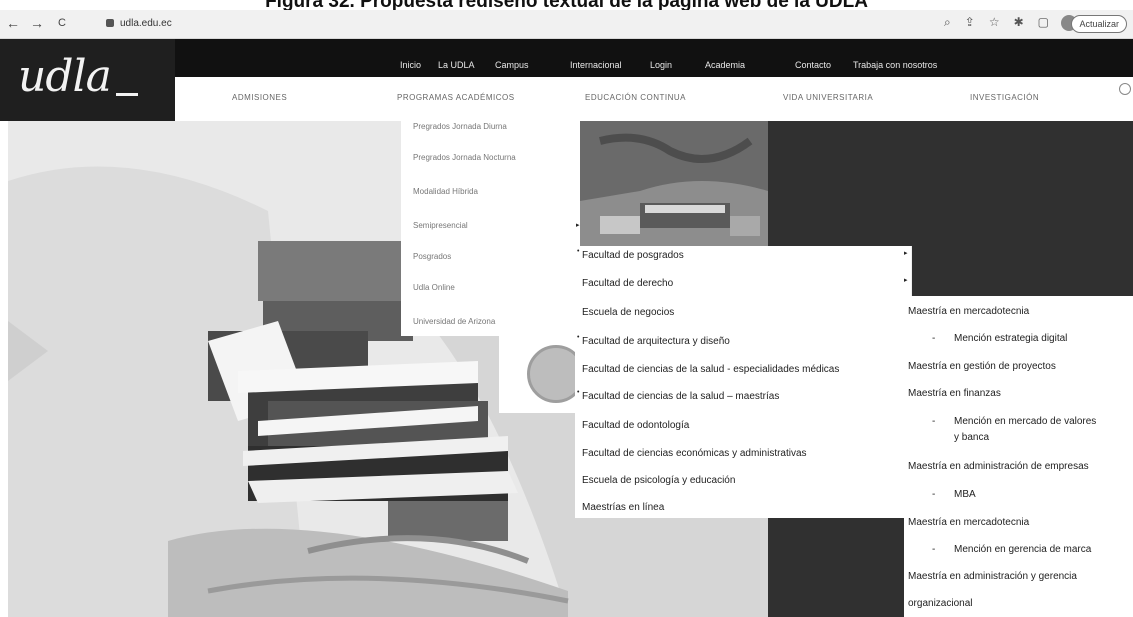 The image size is (1133, 617). Describe the element at coordinates (828, 97) in the screenshot. I see `nav-vida-universitaria: VIDA UNIVERSITARIA` at that location.